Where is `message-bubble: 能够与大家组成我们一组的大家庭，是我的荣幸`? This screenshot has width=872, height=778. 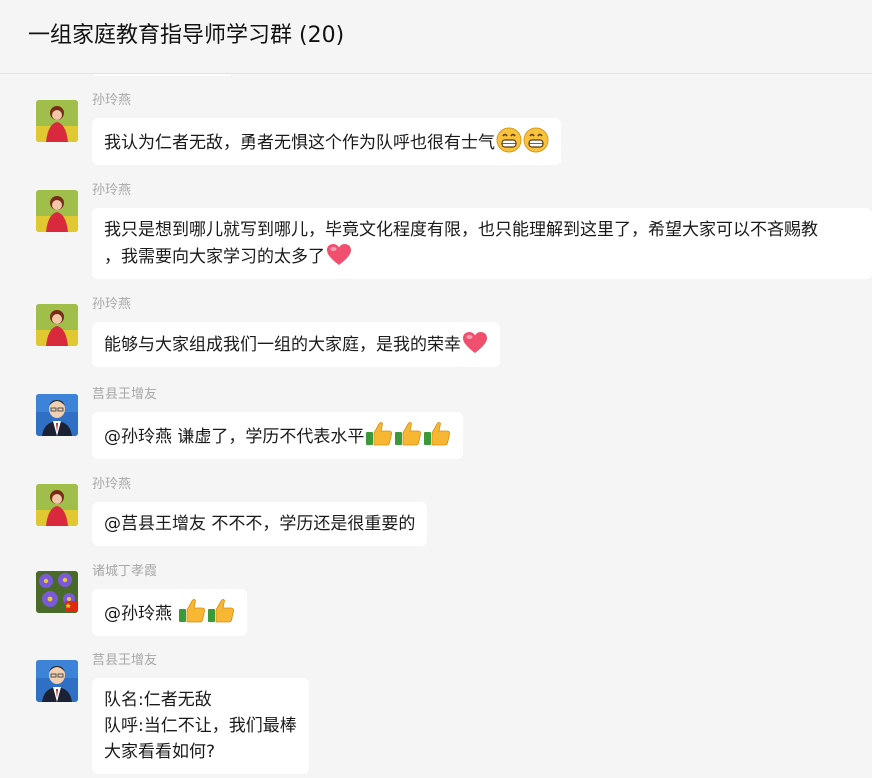 message-bubble: 能够与大家组成我们一组的大家庭，是我的荣幸 is located at coordinates (296, 344).